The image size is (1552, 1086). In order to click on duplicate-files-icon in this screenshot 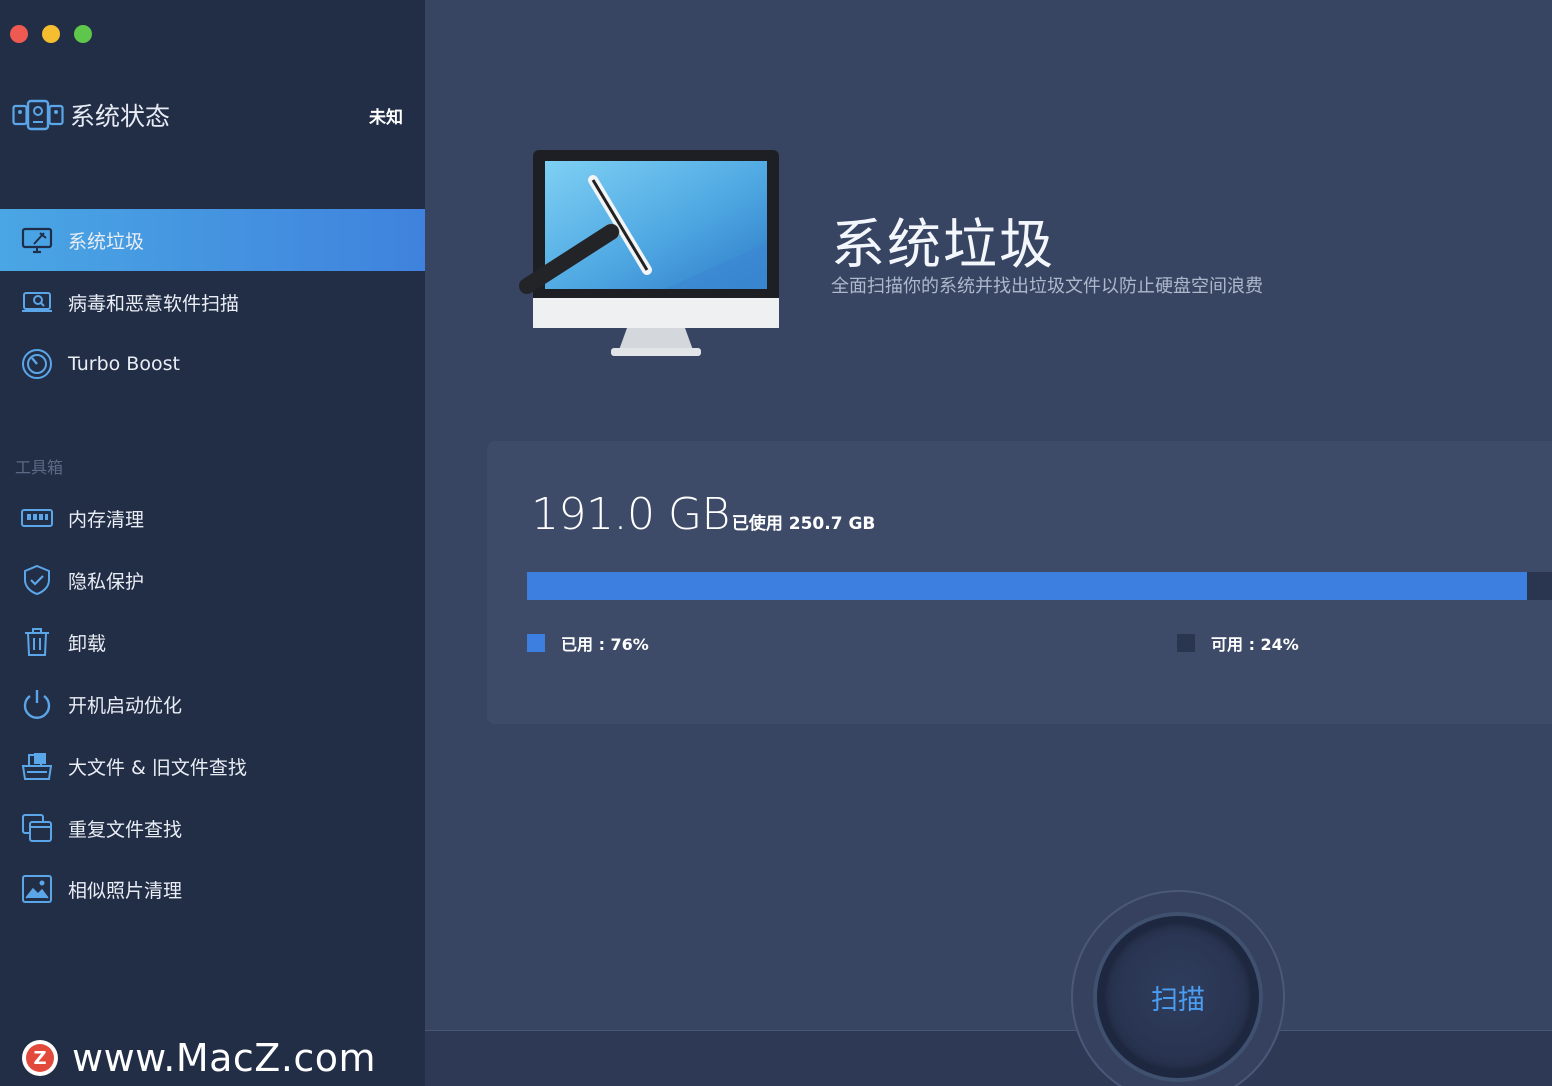, I will do `click(37, 828)`.